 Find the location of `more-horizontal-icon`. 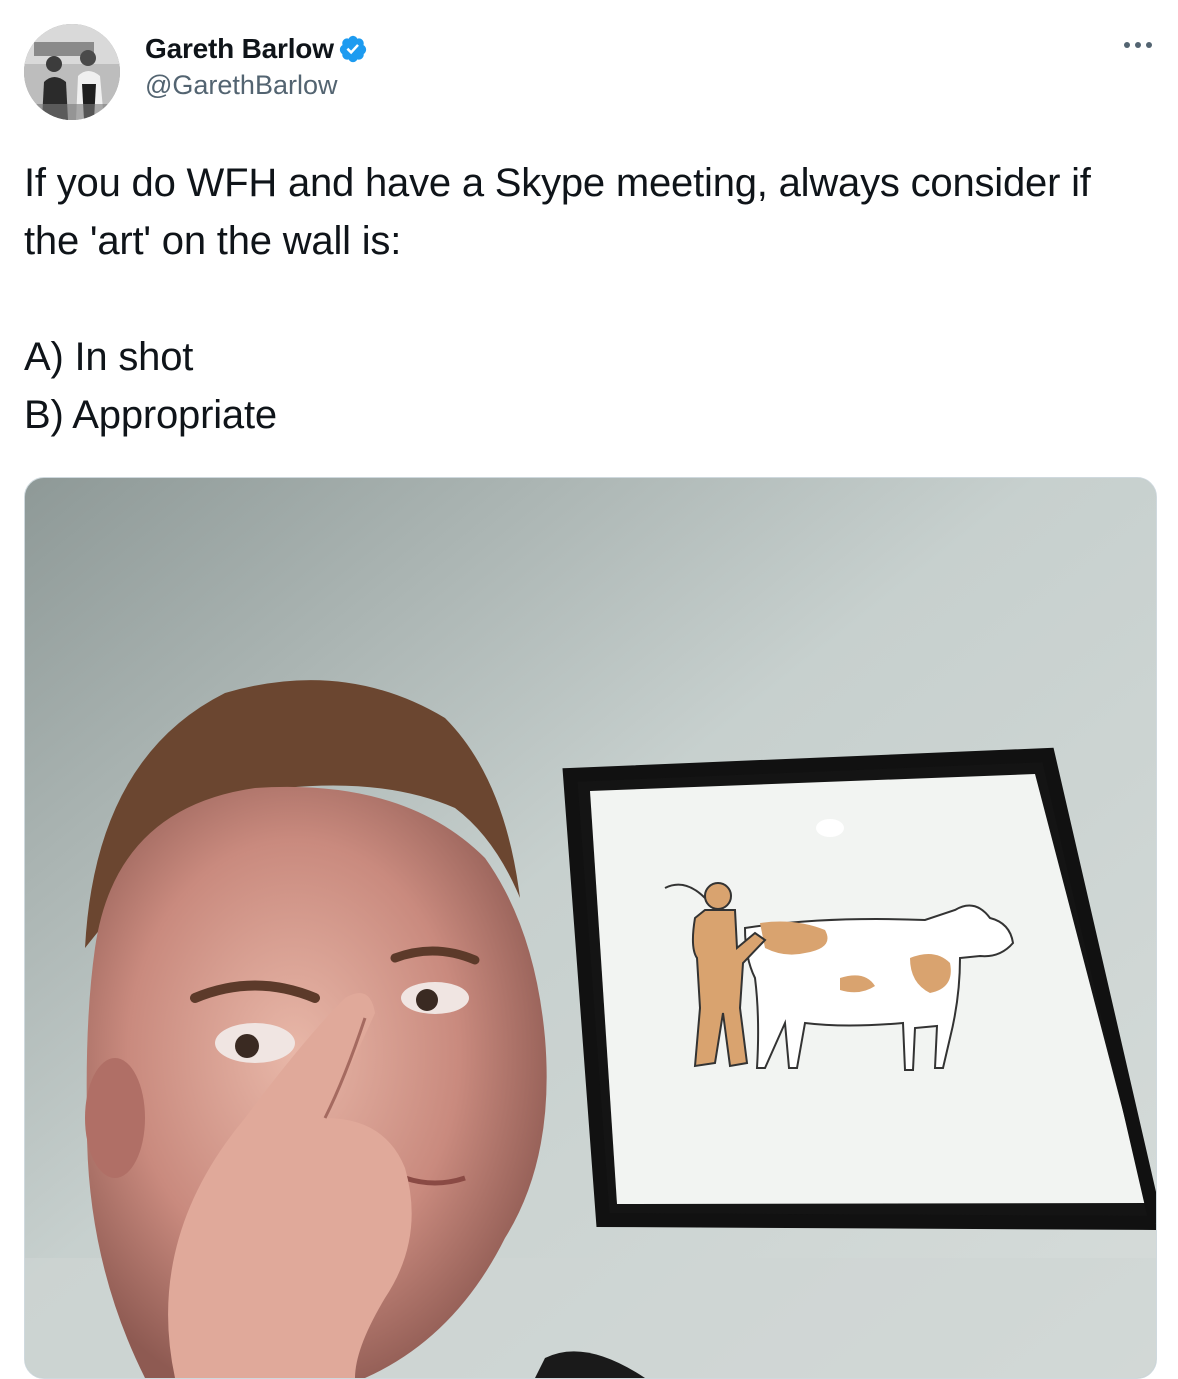

more-horizontal-icon is located at coordinates (1138, 45).